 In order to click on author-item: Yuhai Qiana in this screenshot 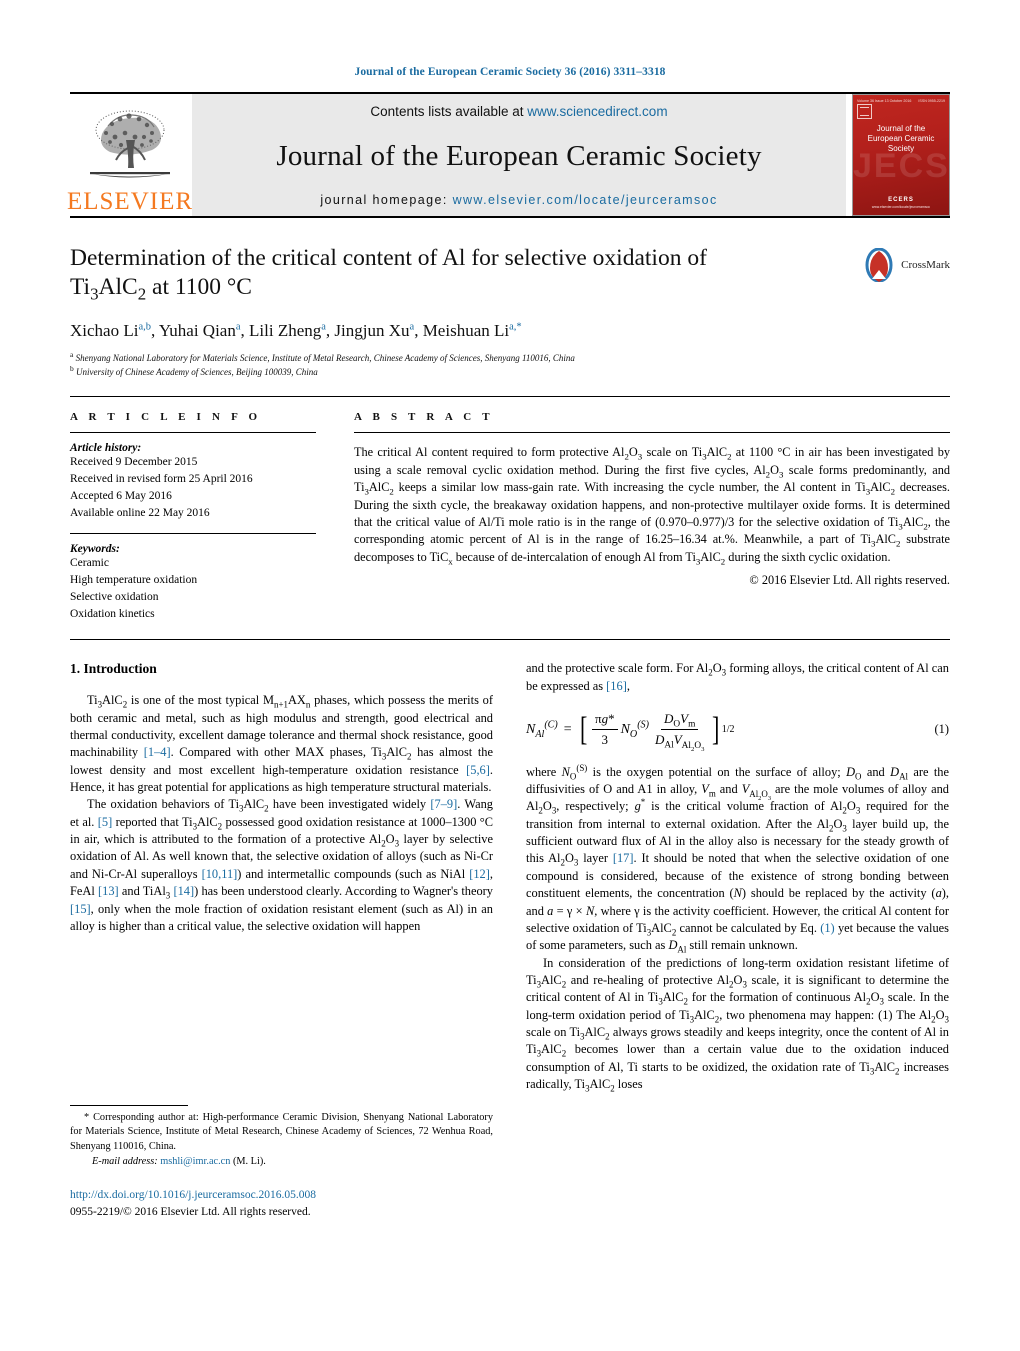, I will do `click(199, 331)`.